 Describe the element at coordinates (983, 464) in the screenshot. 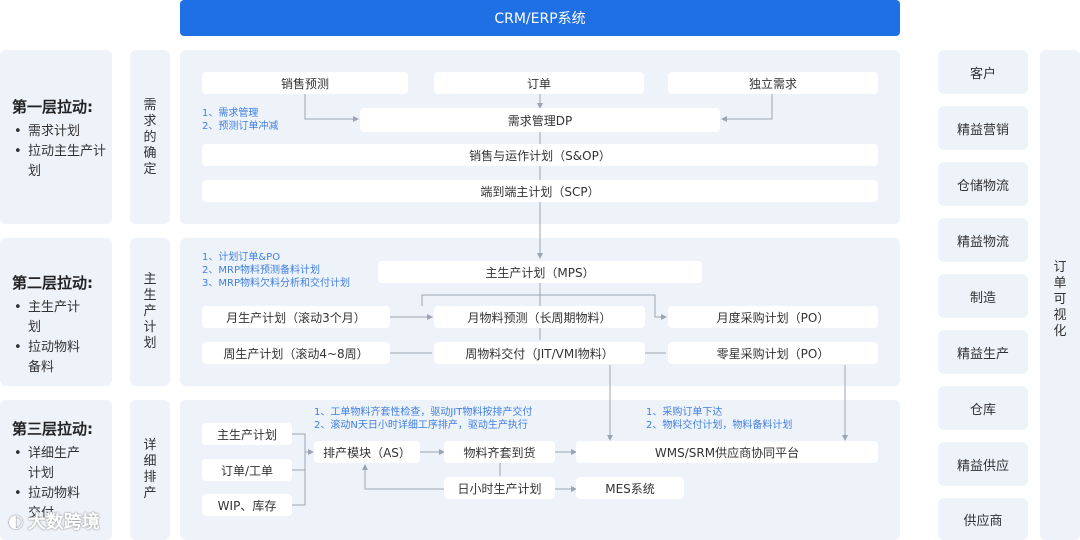

I see `right-item-lean-supply: 精益供应` at that location.